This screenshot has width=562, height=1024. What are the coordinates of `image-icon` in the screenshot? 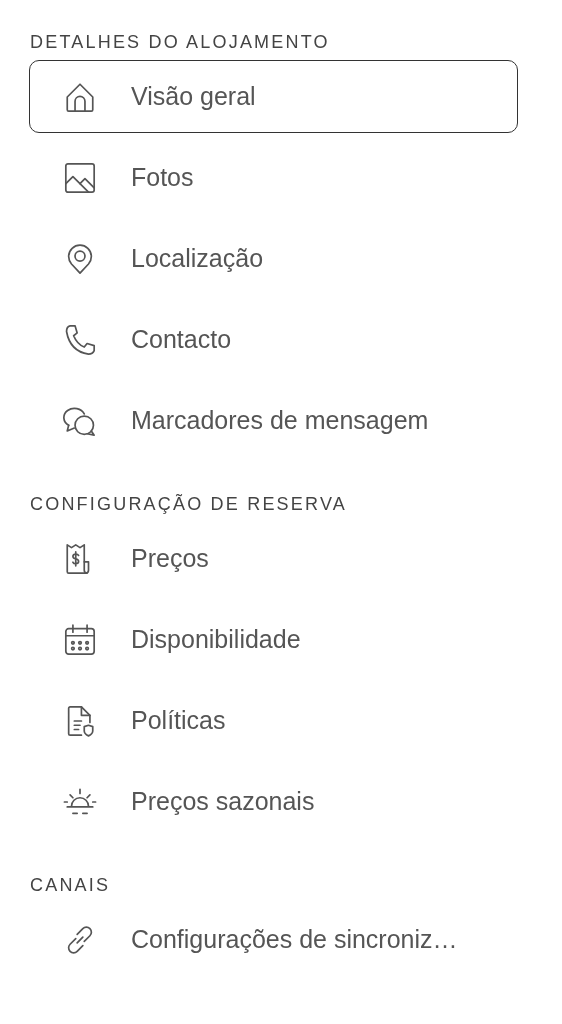 It's located at (80, 177).